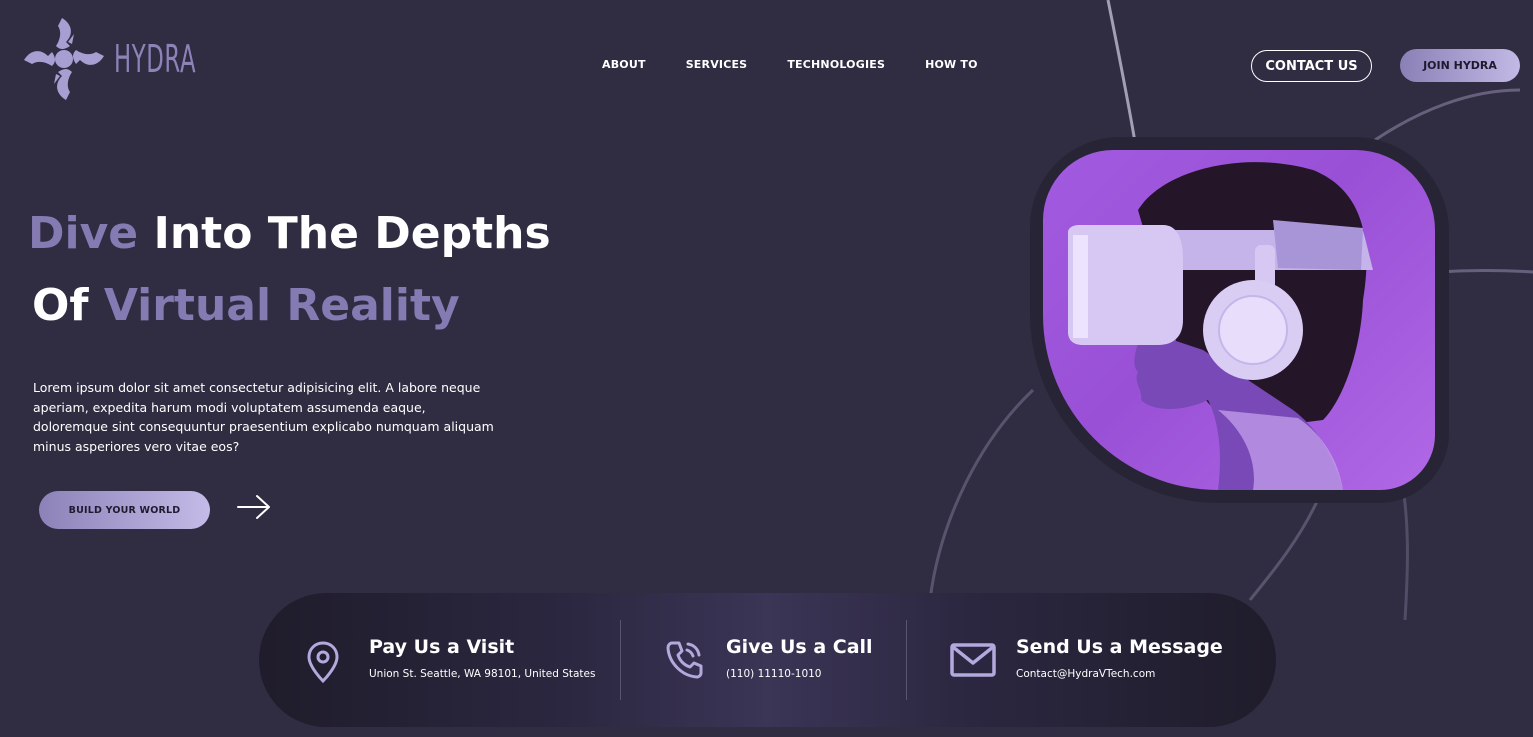  I want to click on hero-title-accent: Virtual Reality, so click(281, 305).